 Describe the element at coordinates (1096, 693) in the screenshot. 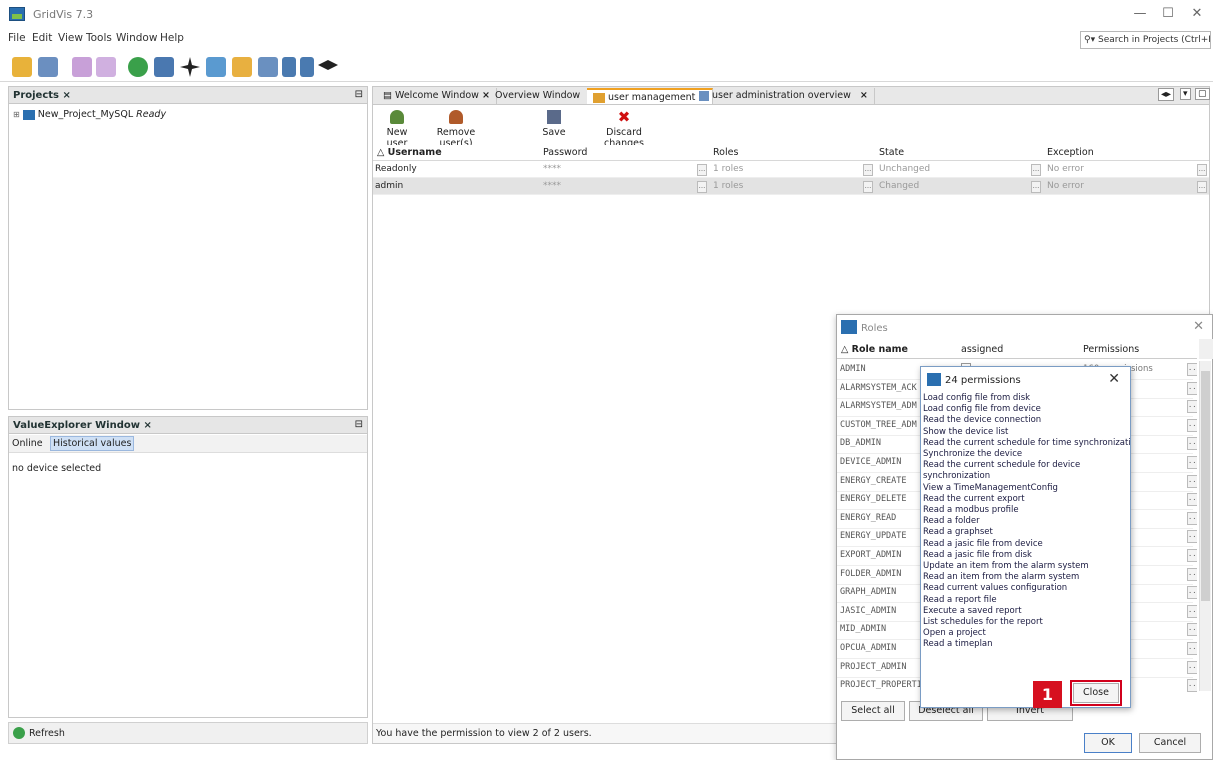

I see `close-button: Close` at that location.